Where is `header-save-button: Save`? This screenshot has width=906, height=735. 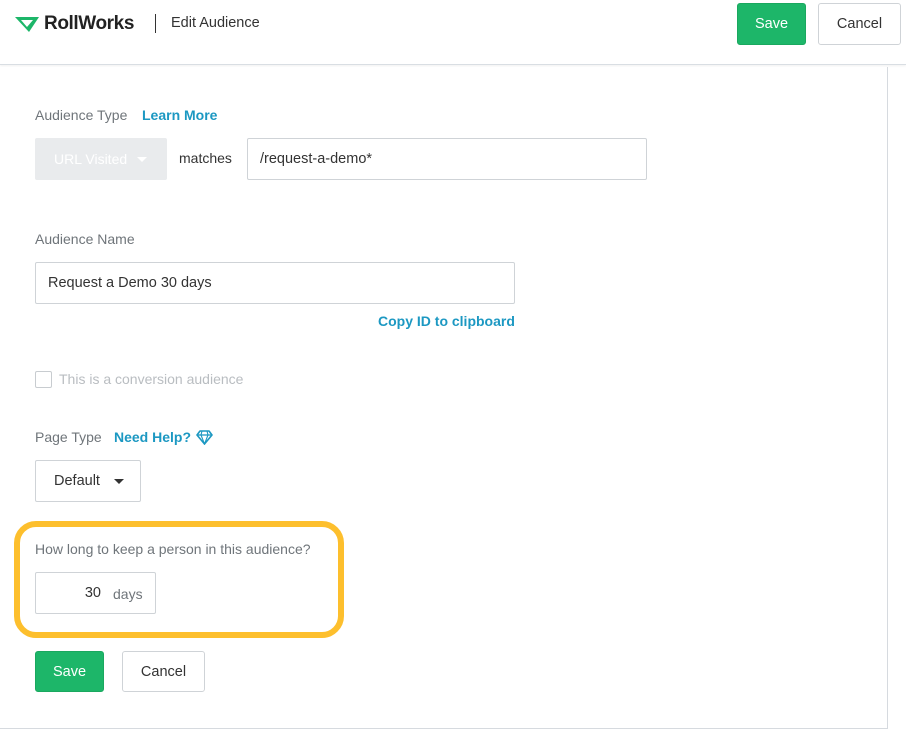 header-save-button: Save is located at coordinates (771, 24).